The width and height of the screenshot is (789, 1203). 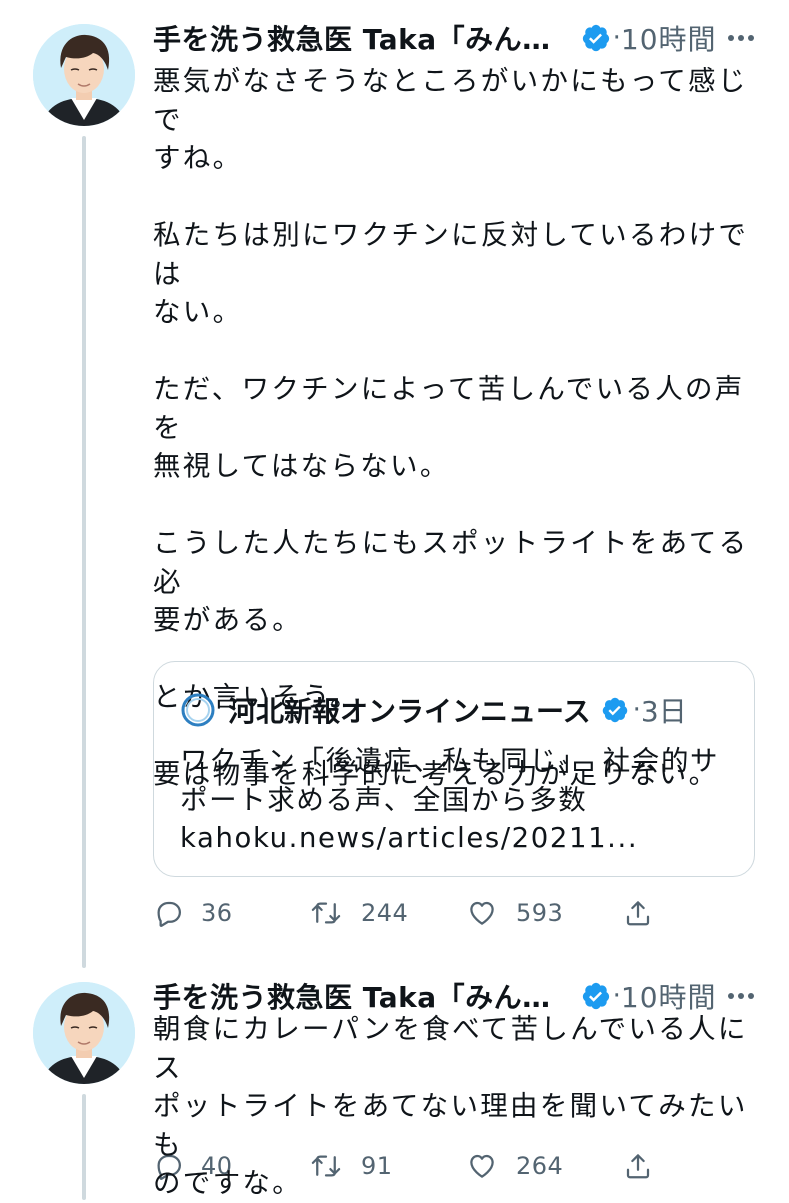 I want to click on quote-header: 河北新報オンラインニュース · 3日, so click(x=433, y=710).